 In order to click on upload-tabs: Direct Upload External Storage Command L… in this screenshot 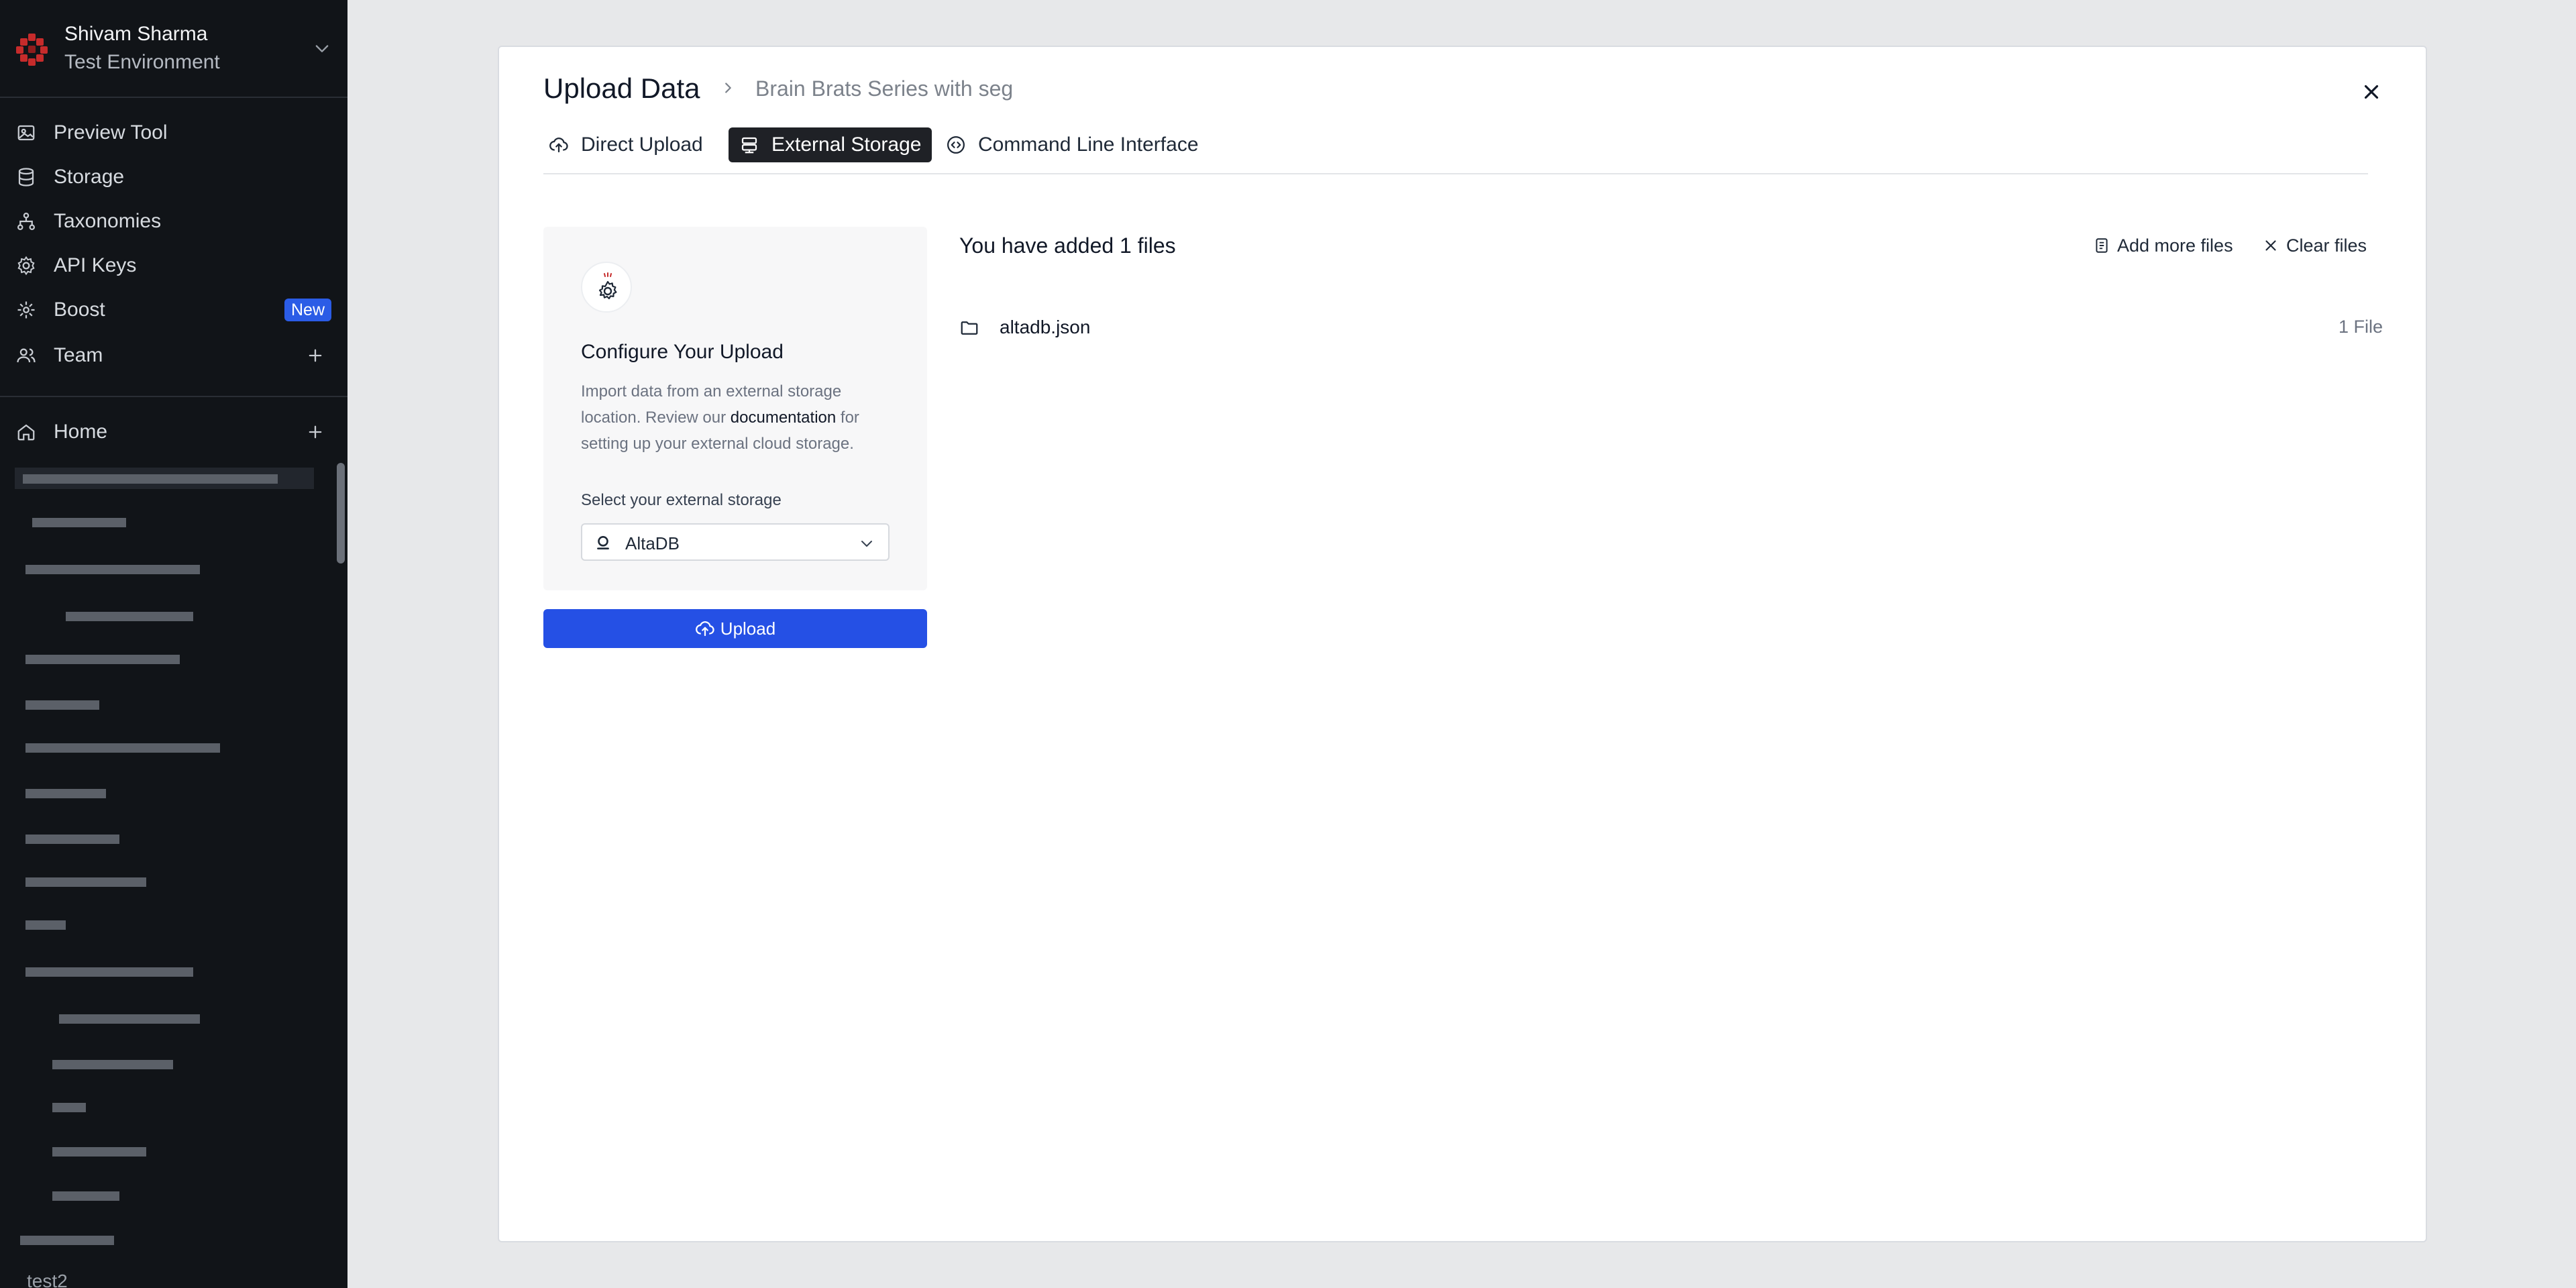, I will do `click(1455, 150)`.